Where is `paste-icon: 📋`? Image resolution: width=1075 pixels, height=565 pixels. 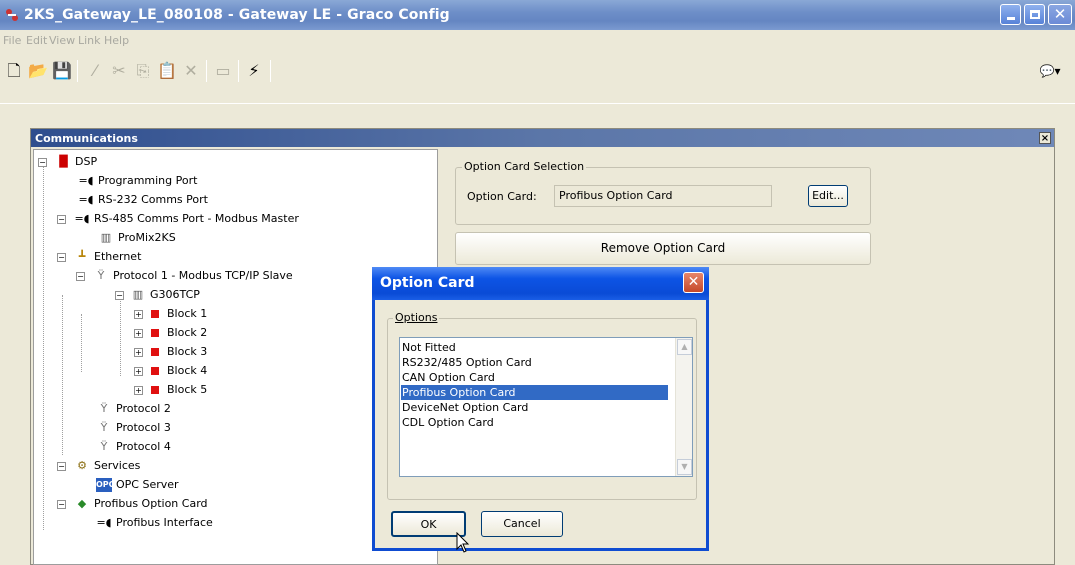 paste-icon: 📋 is located at coordinates (167, 71).